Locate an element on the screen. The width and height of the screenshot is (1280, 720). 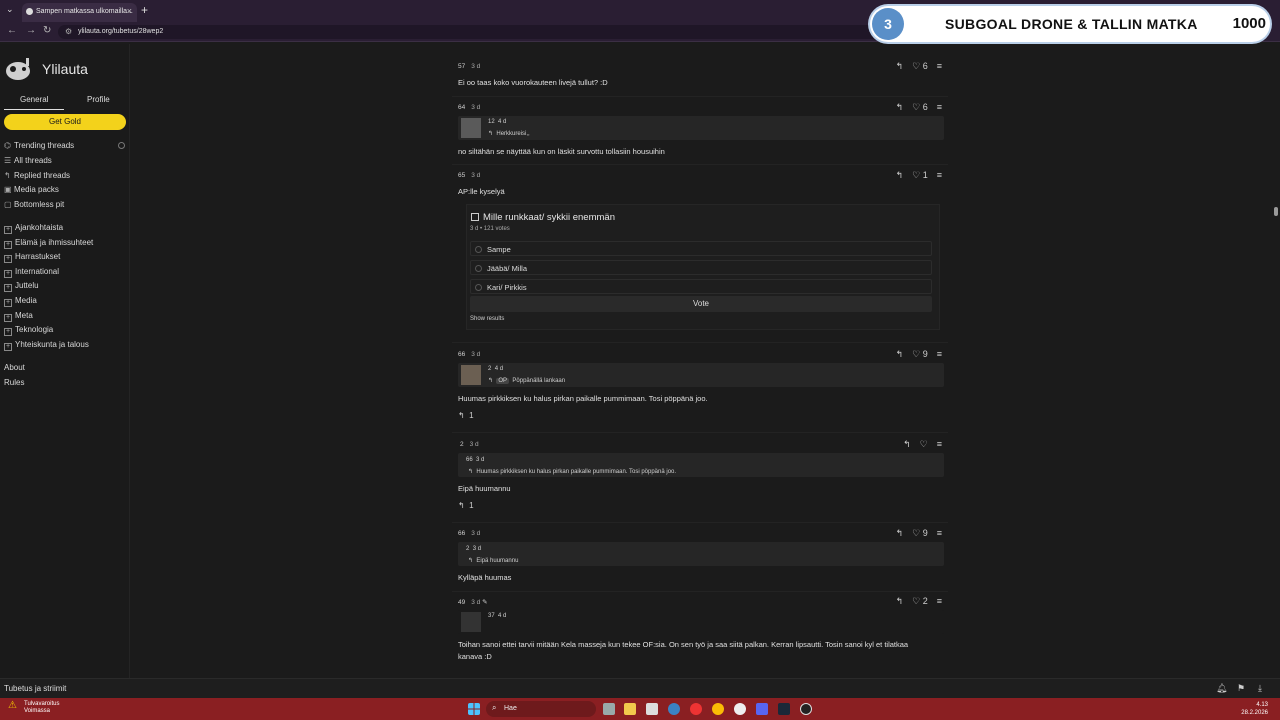
show-results-link: Show results is located at coordinates (487, 319).